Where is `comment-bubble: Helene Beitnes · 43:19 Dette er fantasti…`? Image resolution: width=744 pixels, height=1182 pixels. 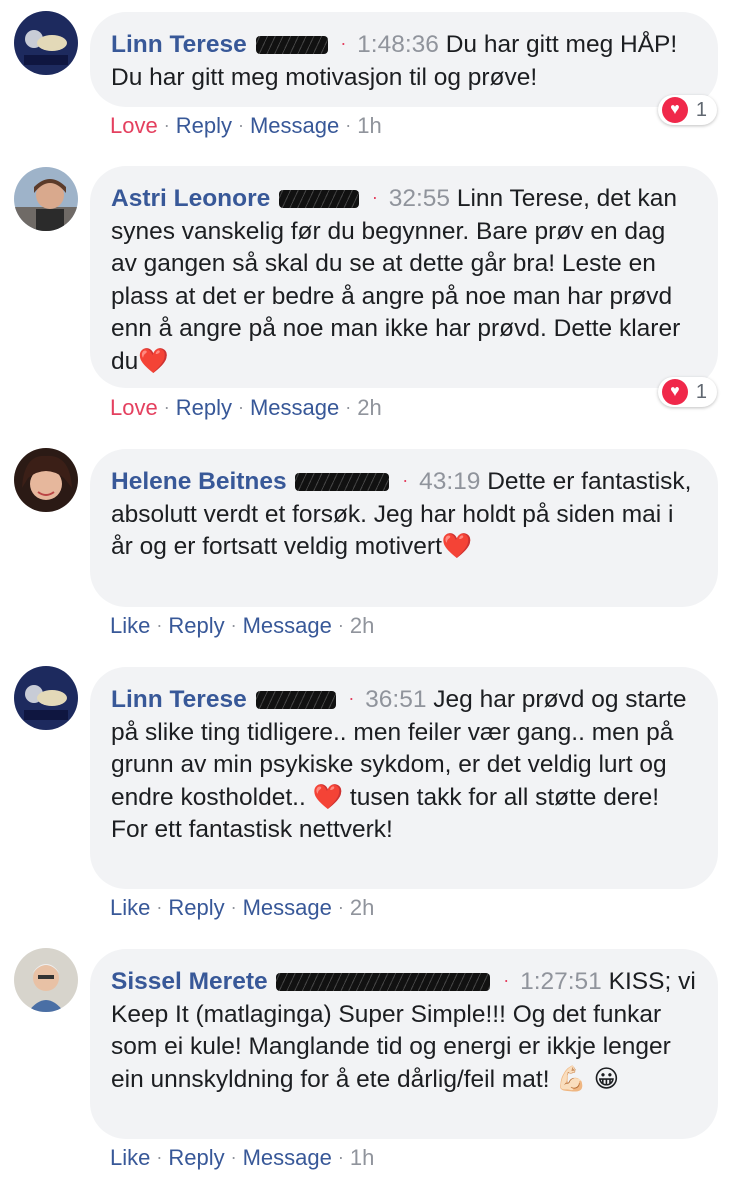 comment-bubble: Helene Beitnes · 43:19 Dette er fantasti… is located at coordinates (404, 528).